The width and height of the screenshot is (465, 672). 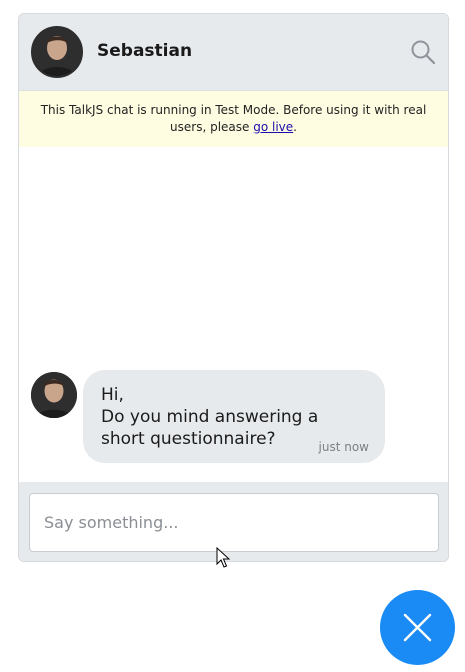 I want to click on banner-text-end: ., so click(x=295, y=127).